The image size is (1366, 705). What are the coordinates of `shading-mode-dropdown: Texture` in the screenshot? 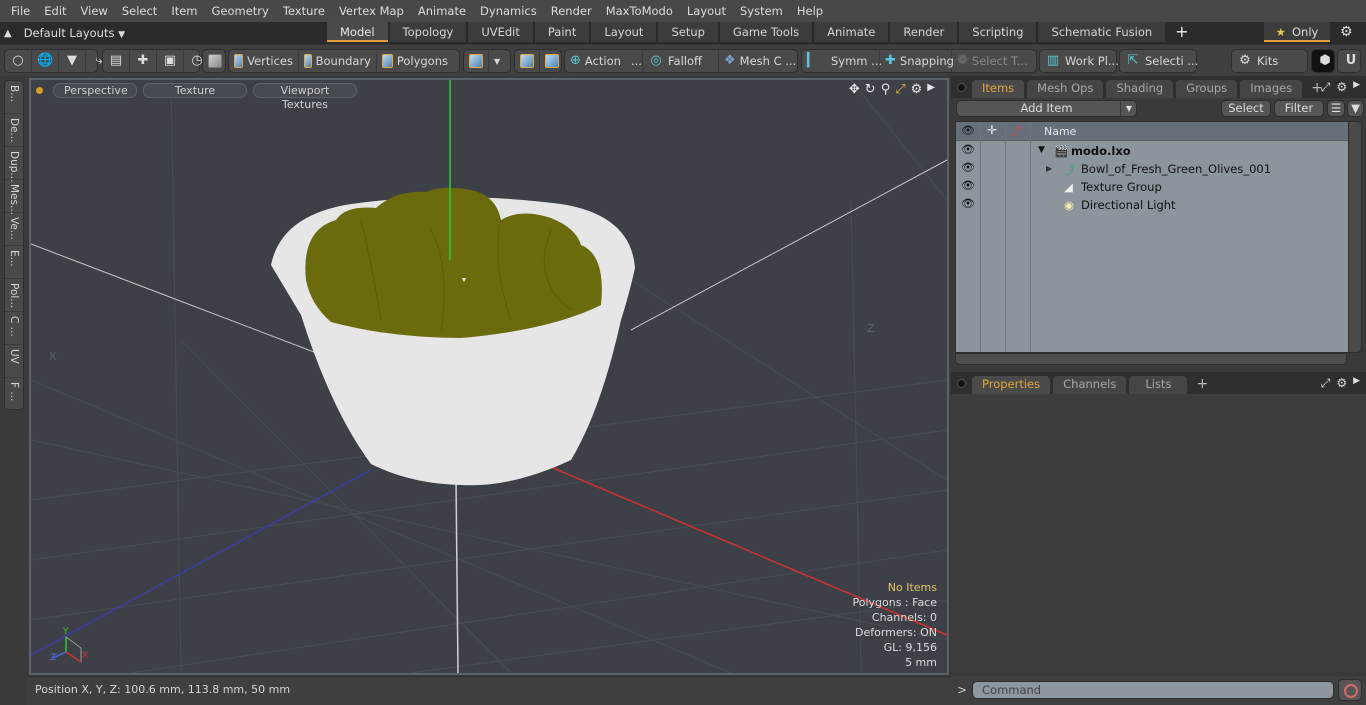 It's located at (195, 90).